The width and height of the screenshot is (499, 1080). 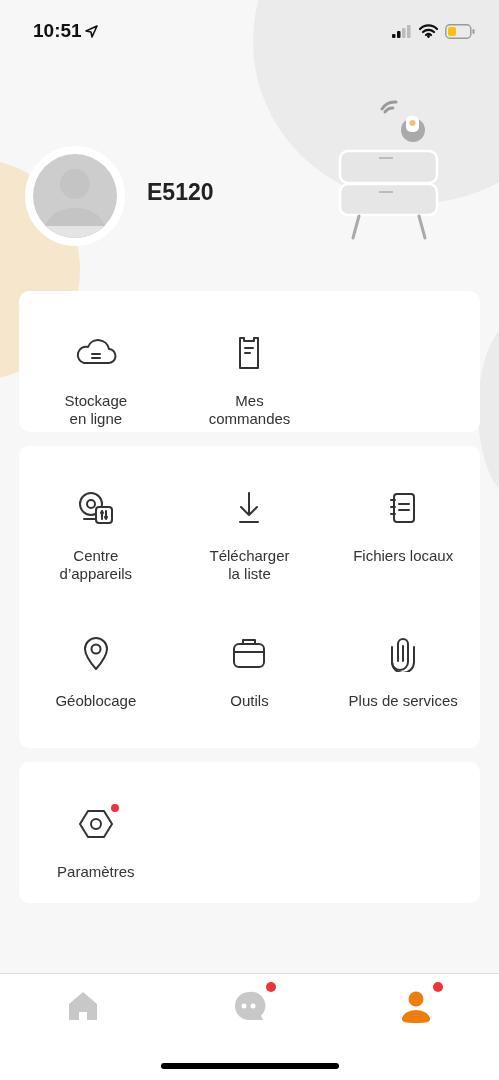 I want to click on location-arrow-icon, so click(x=91, y=31).